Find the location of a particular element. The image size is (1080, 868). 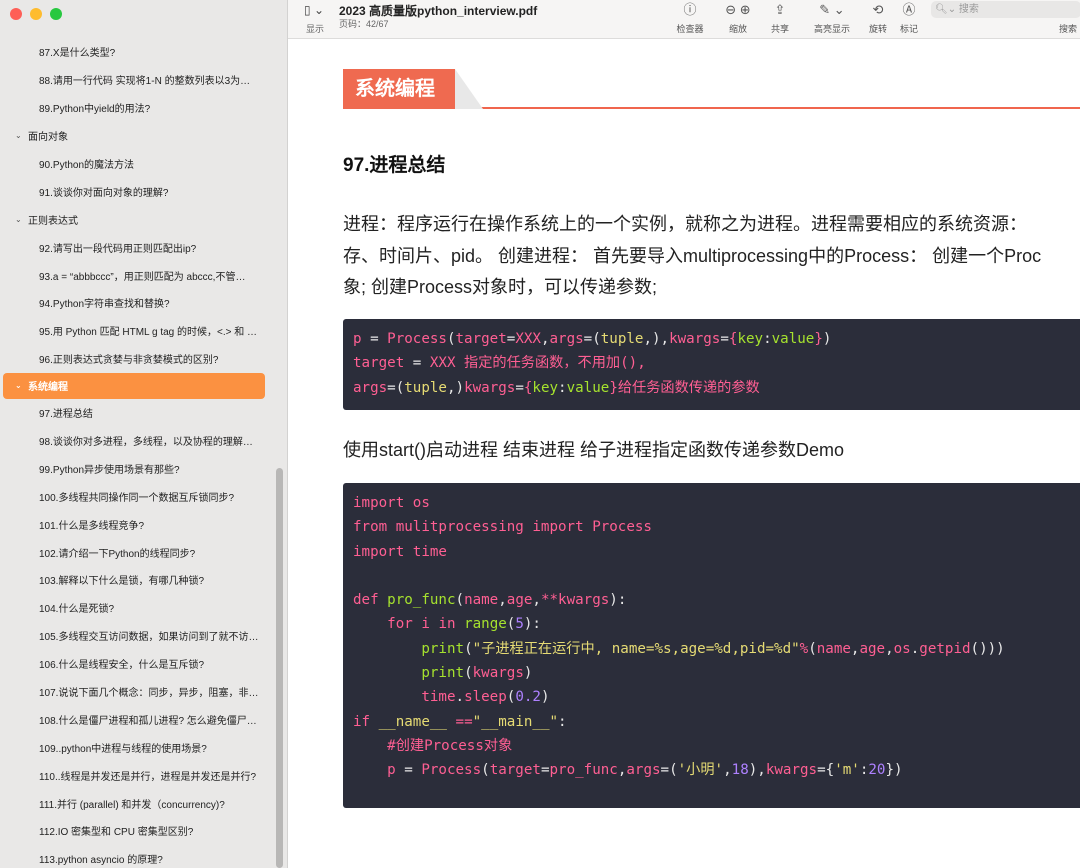

banner-underline is located at coordinates (768, 108).